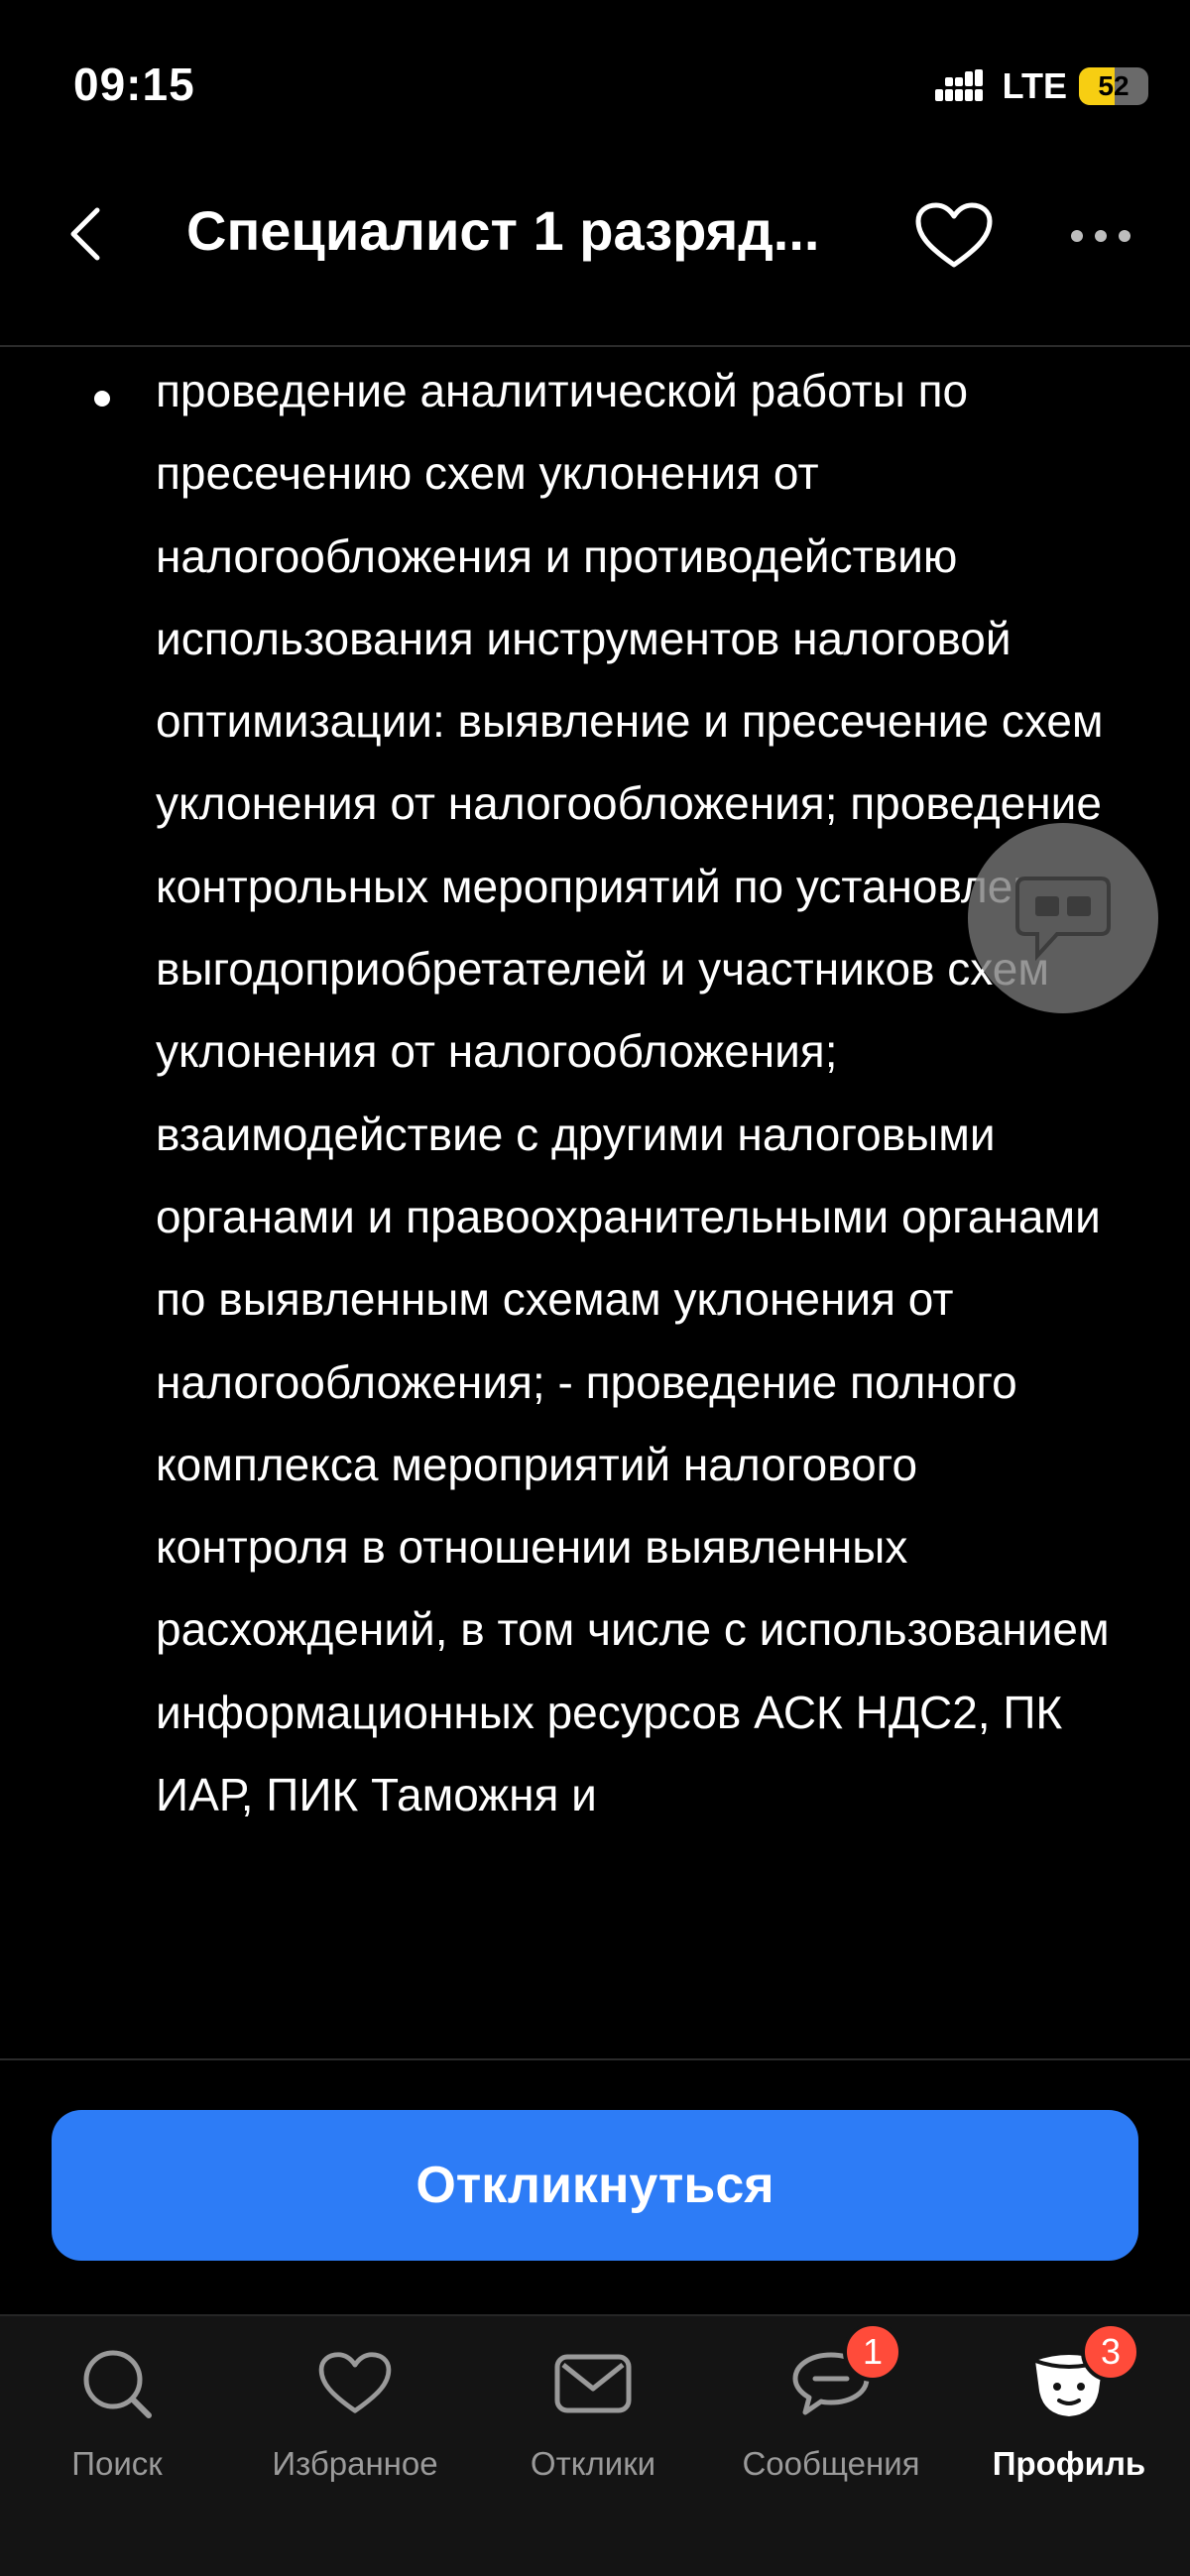 The image size is (1190, 2576). What do you see at coordinates (1069, 2464) in the screenshot?
I see `tab-label: Профиль` at bounding box center [1069, 2464].